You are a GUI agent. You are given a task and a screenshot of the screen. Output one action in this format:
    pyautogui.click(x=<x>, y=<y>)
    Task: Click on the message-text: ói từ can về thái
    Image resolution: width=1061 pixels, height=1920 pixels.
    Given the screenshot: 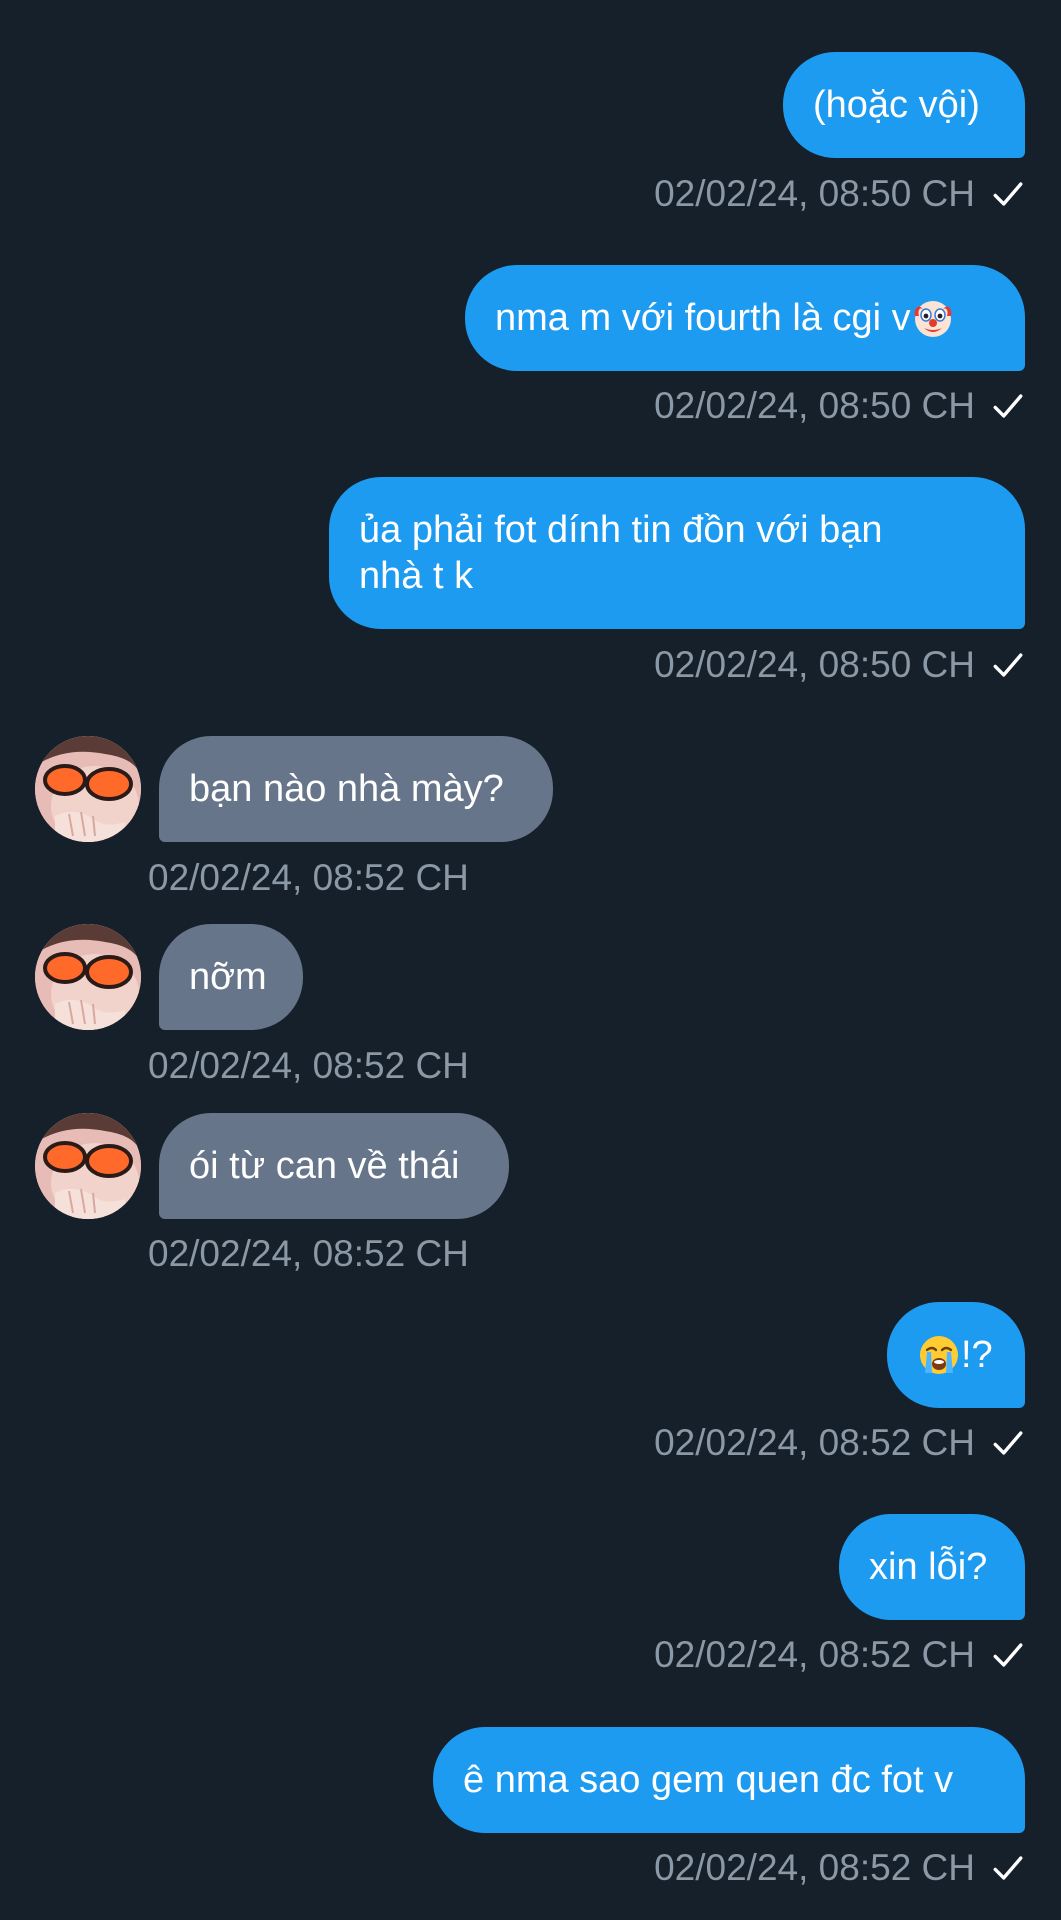 What is the action you would take?
    pyautogui.click(x=324, y=1166)
    